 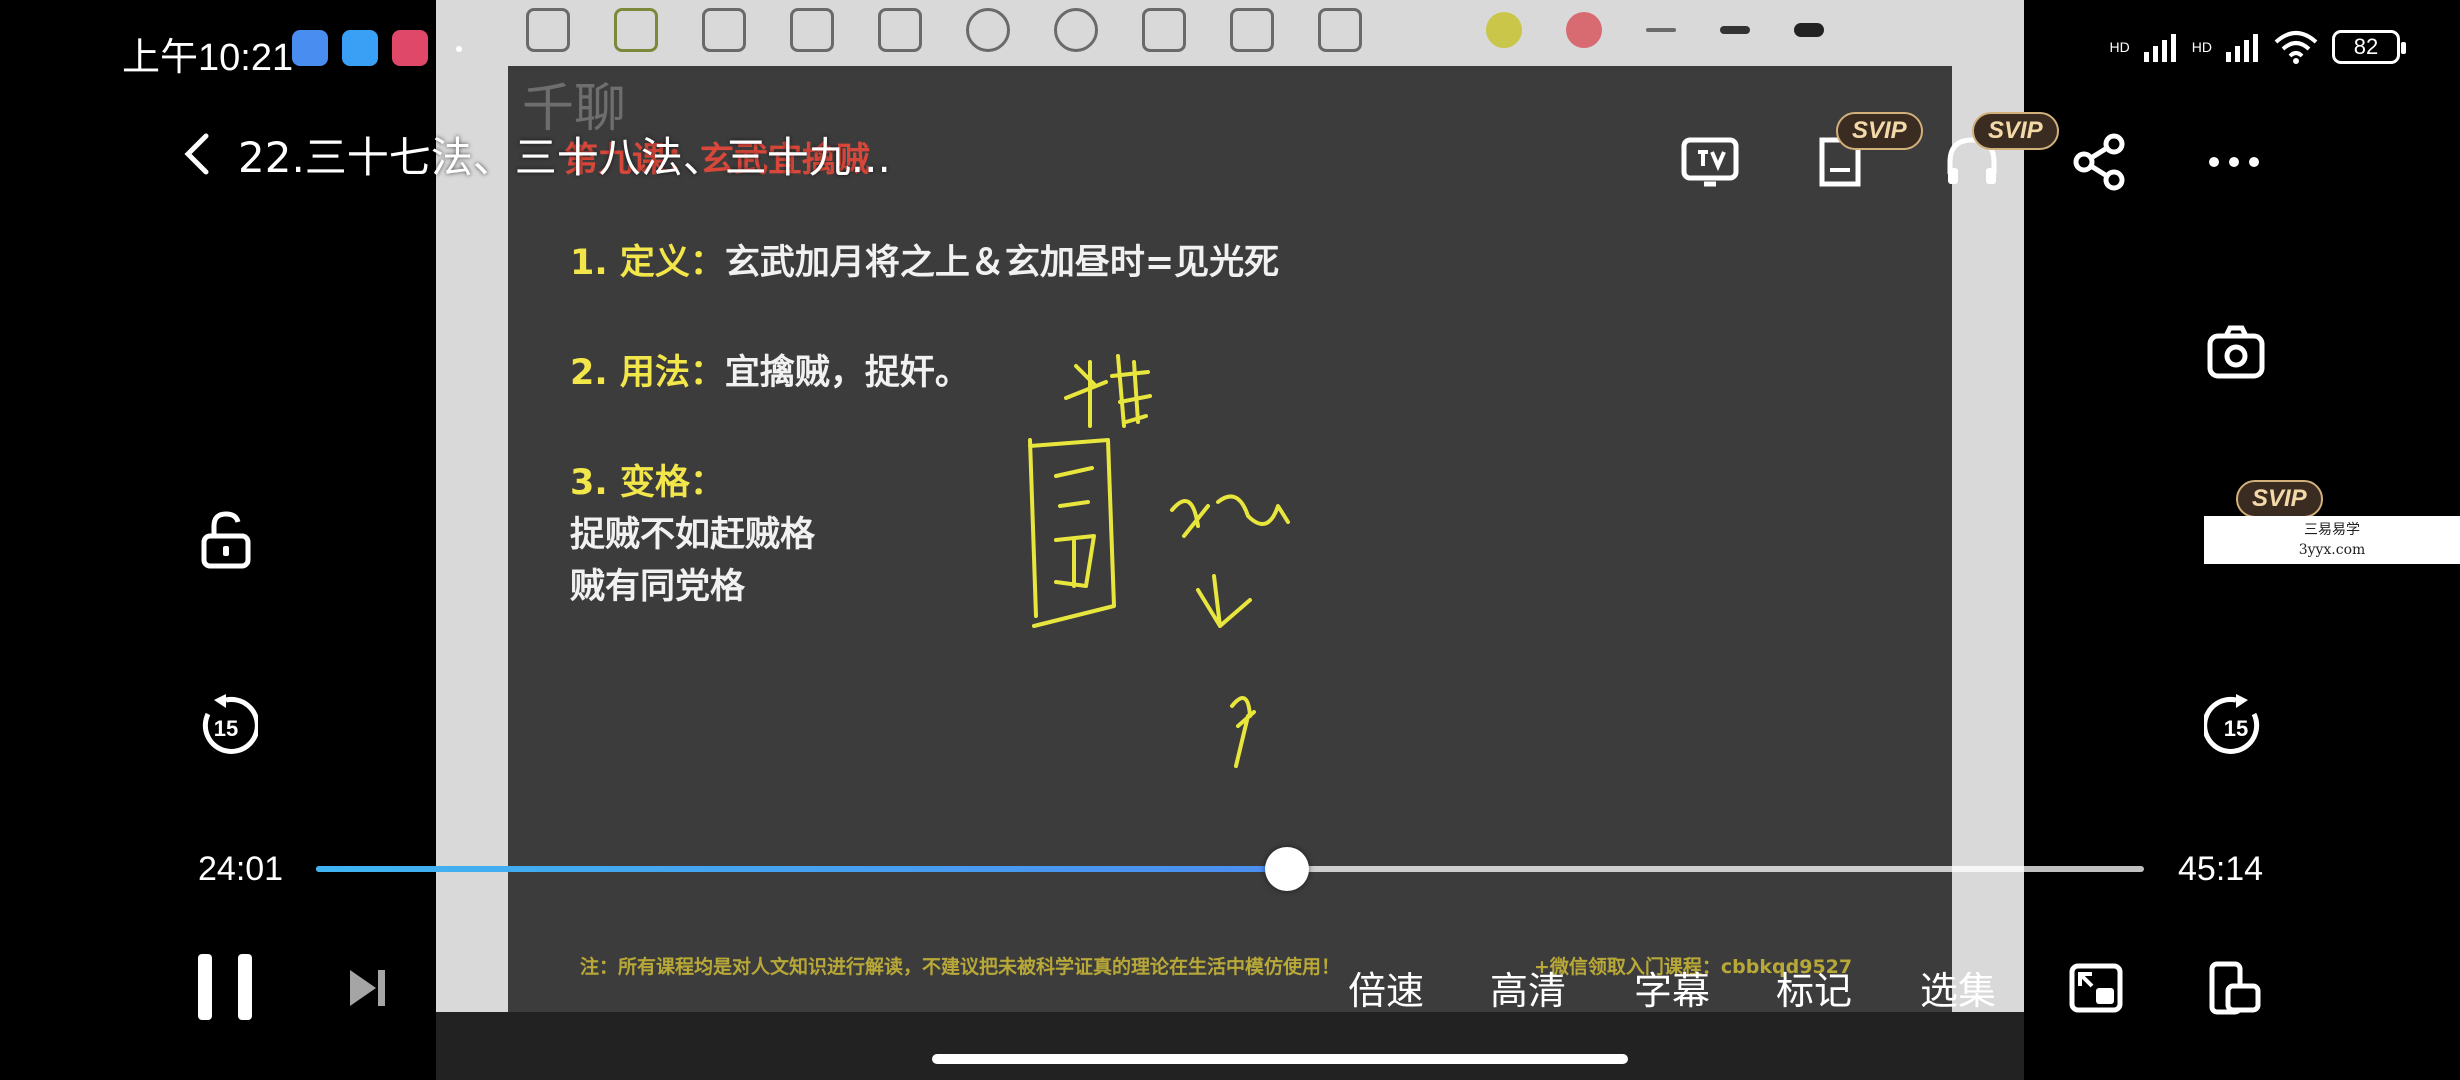 I want to click on episodes-button: 选集, so click(x=1958, y=987).